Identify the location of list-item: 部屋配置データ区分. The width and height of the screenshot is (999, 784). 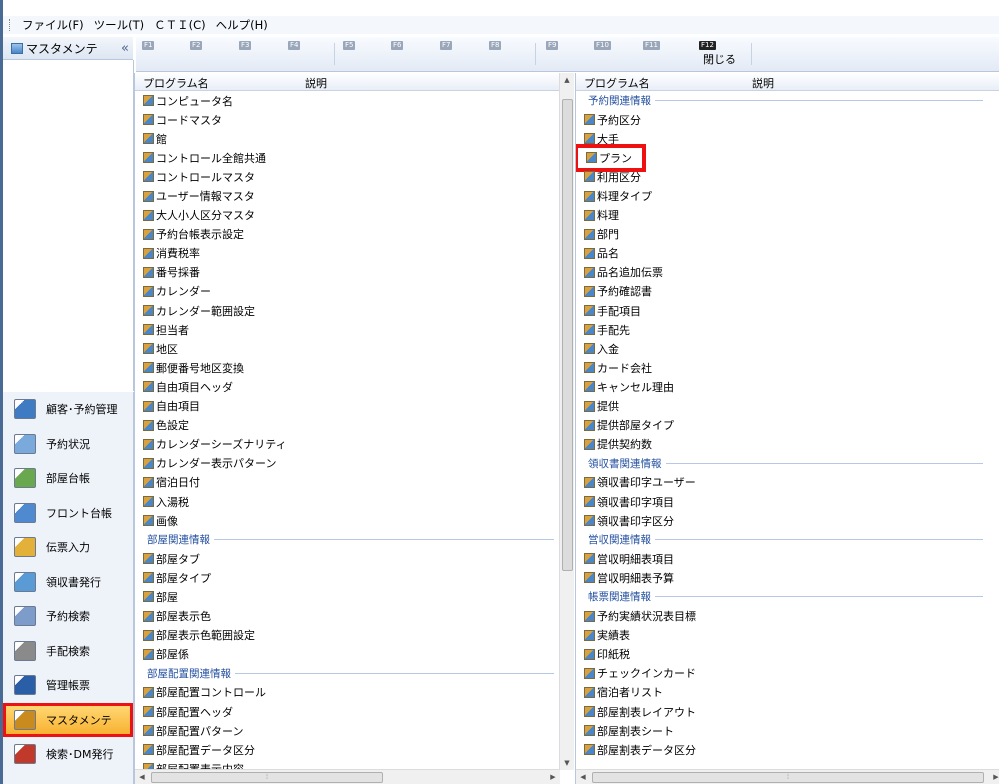
(347, 749).